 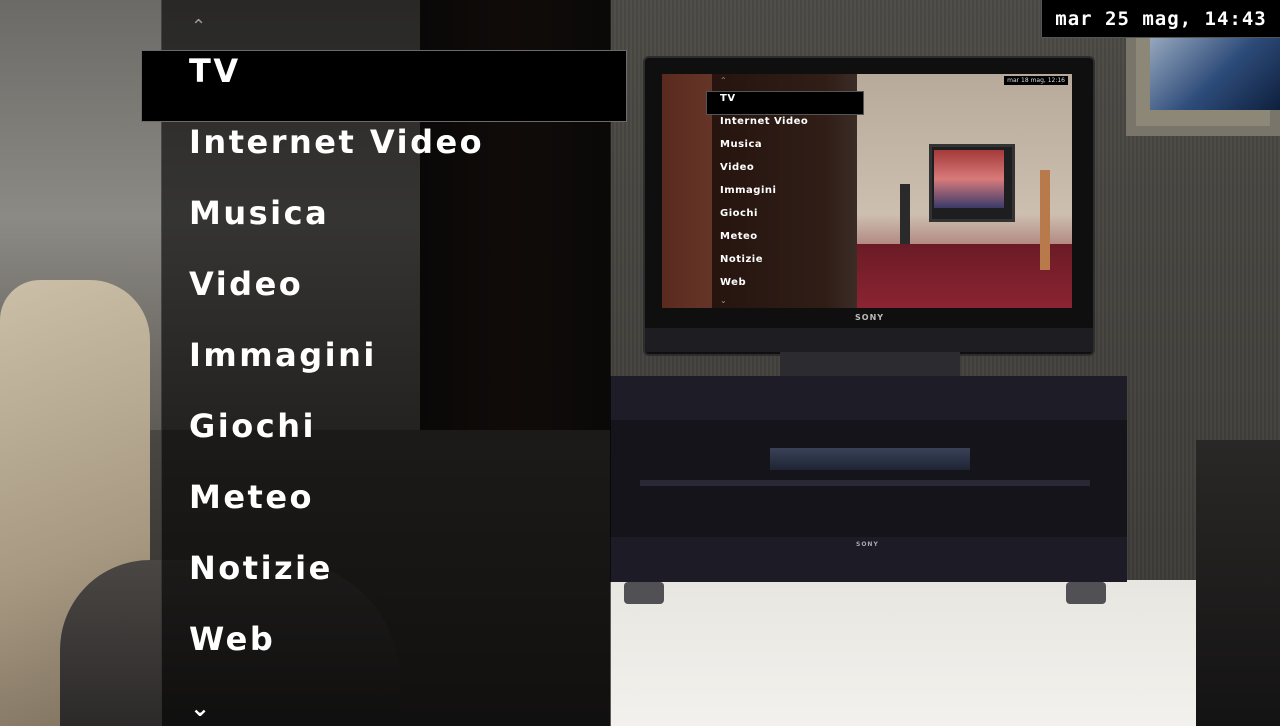 What do you see at coordinates (737, 167) in the screenshot?
I see `inner-menu-item: Video` at bounding box center [737, 167].